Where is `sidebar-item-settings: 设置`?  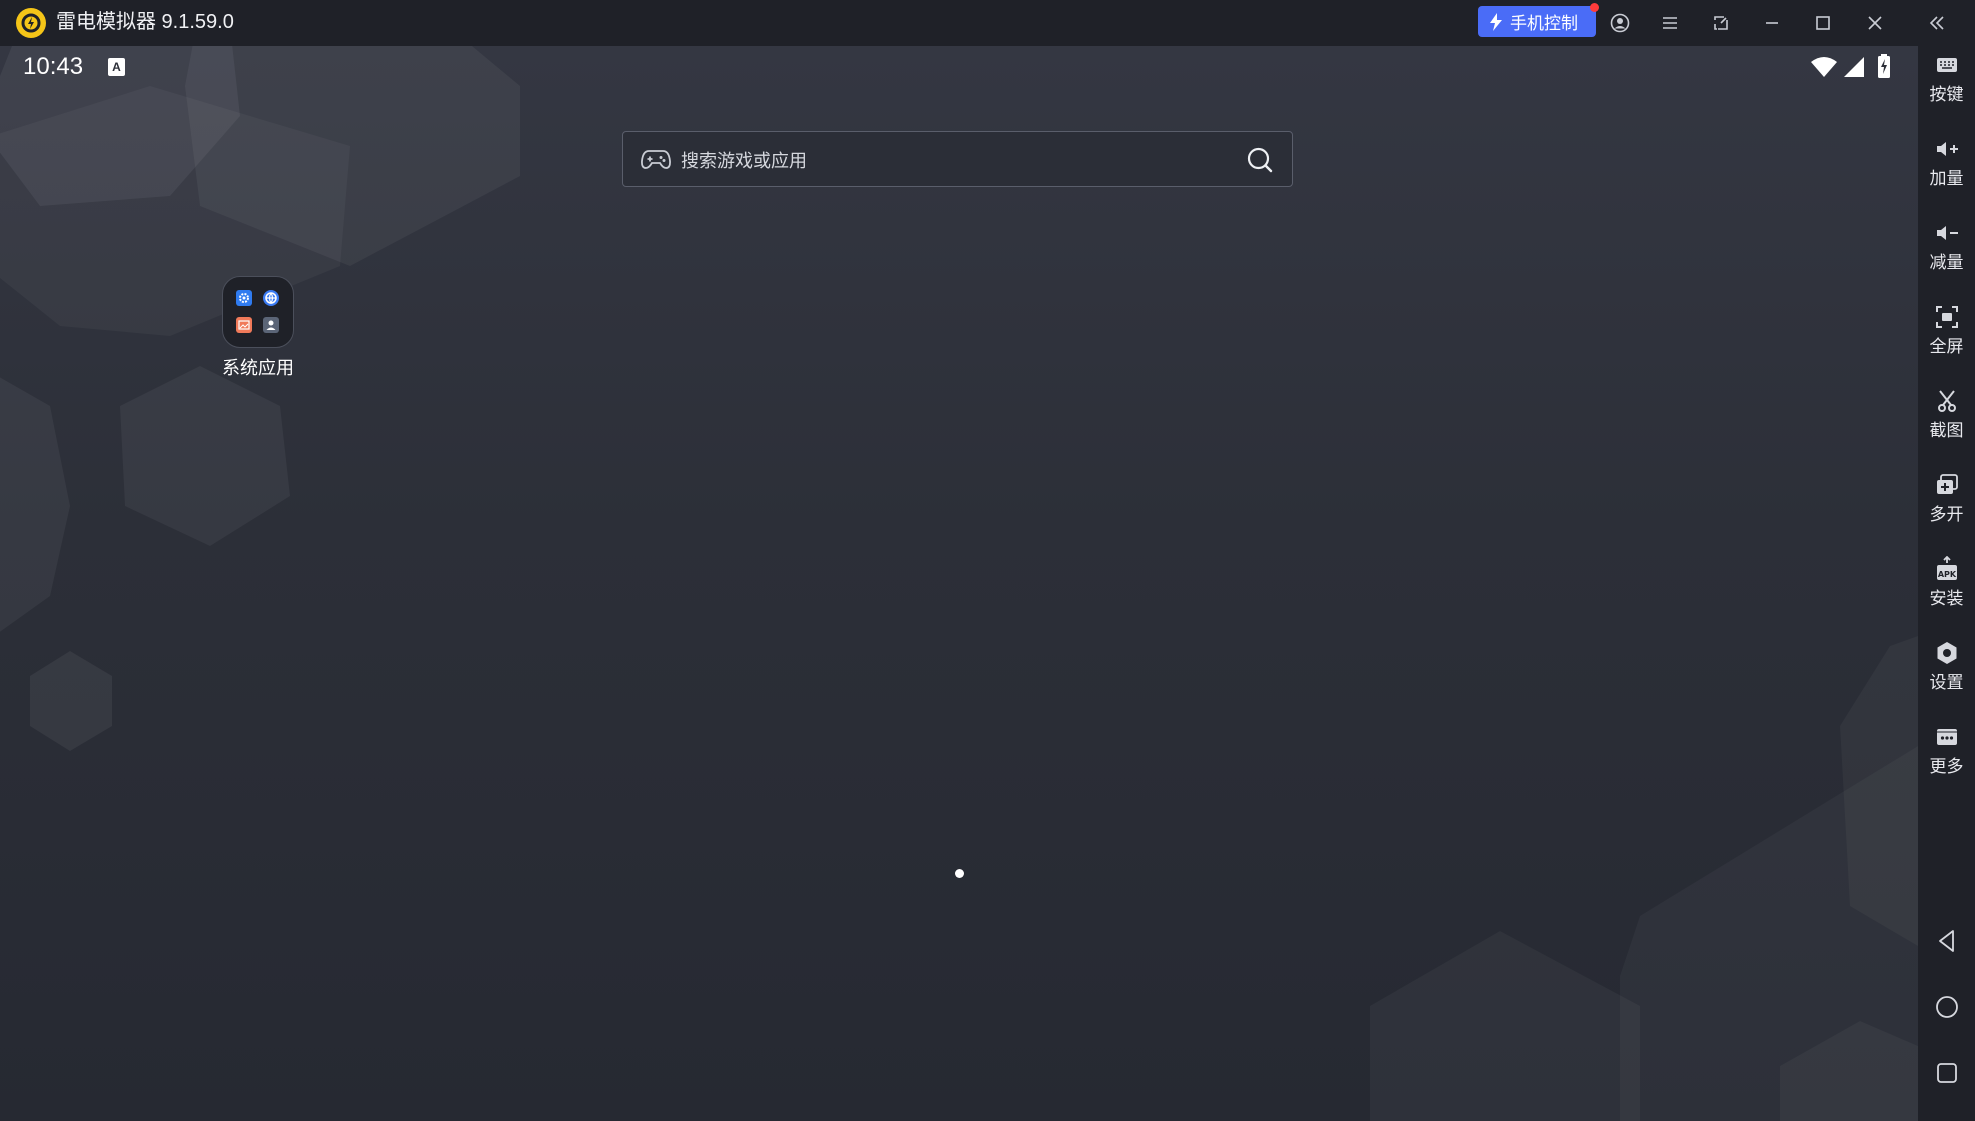 sidebar-item-settings: 设置 is located at coordinates (1946, 671).